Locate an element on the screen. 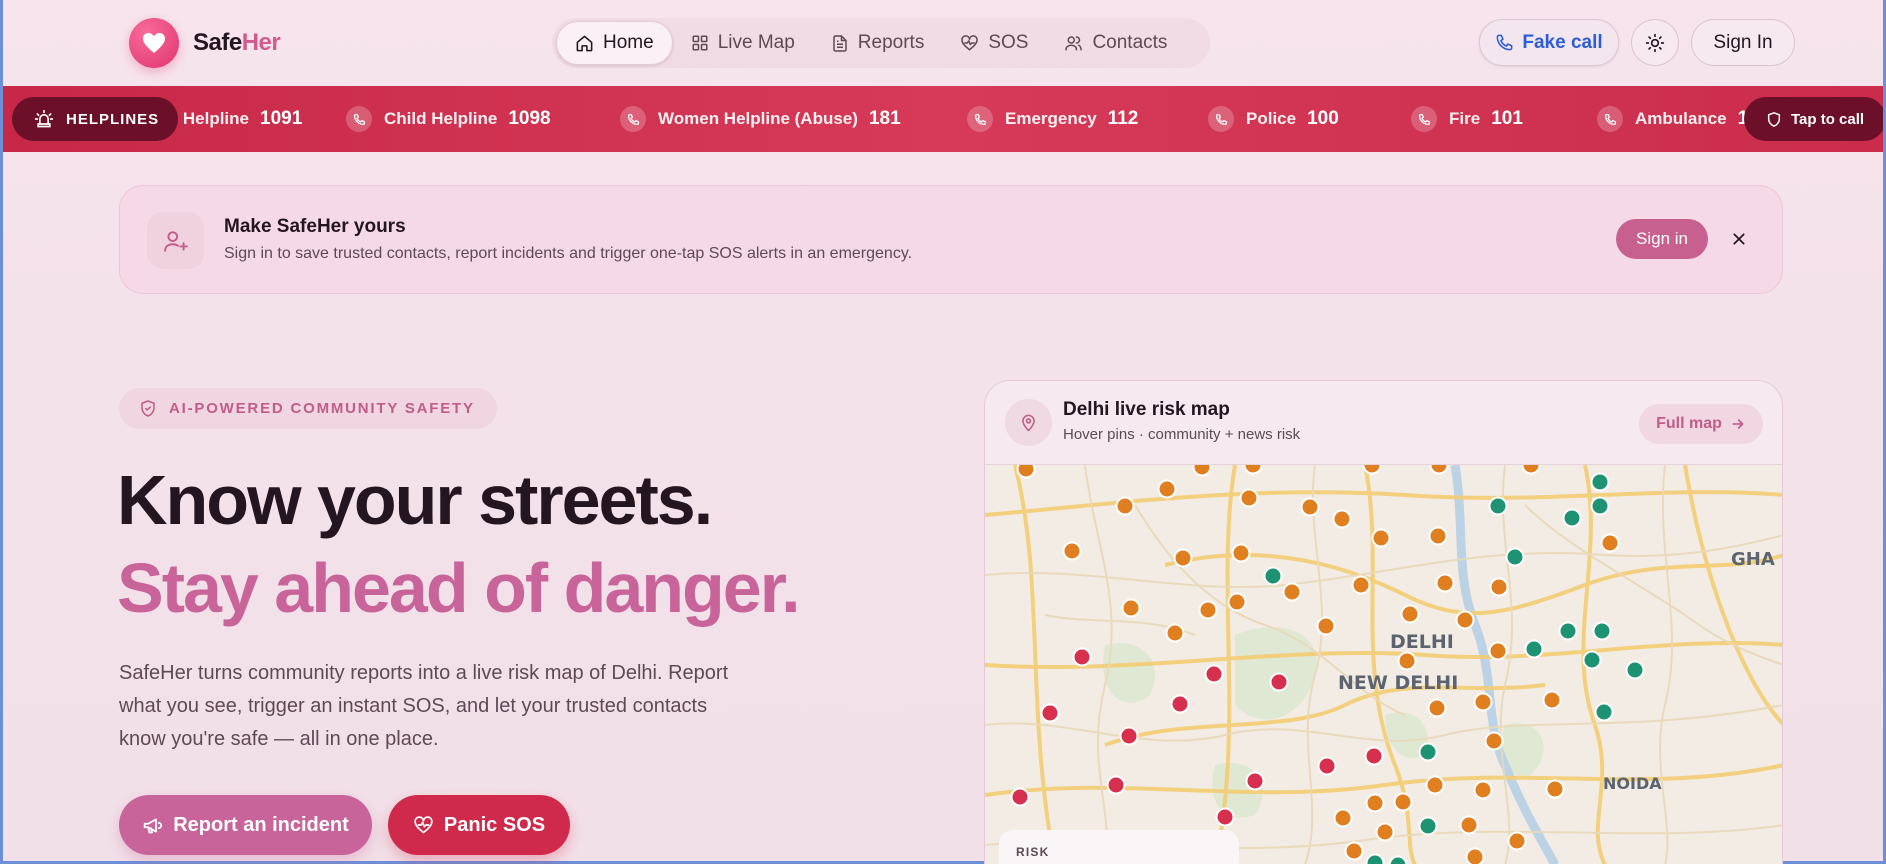 The height and width of the screenshot is (864, 1886). helpline-women-abuse: Women Helpline (Abuse) 181 is located at coordinates (760, 119).